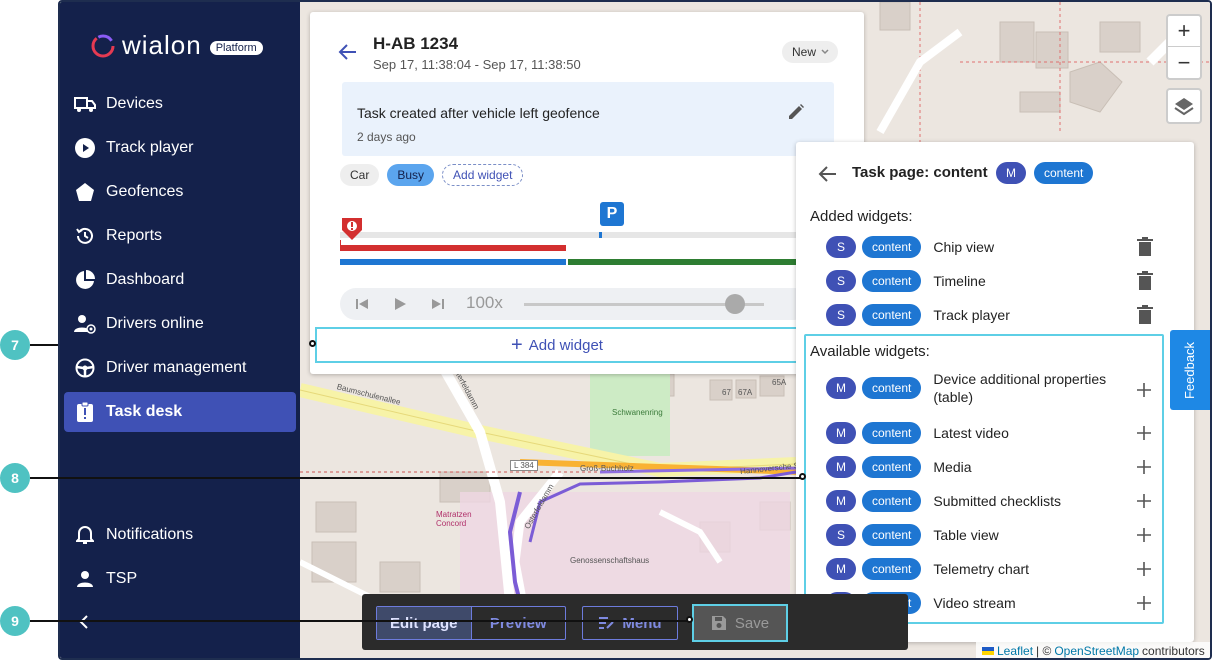  I want to click on save-button: Save, so click(740, 623).